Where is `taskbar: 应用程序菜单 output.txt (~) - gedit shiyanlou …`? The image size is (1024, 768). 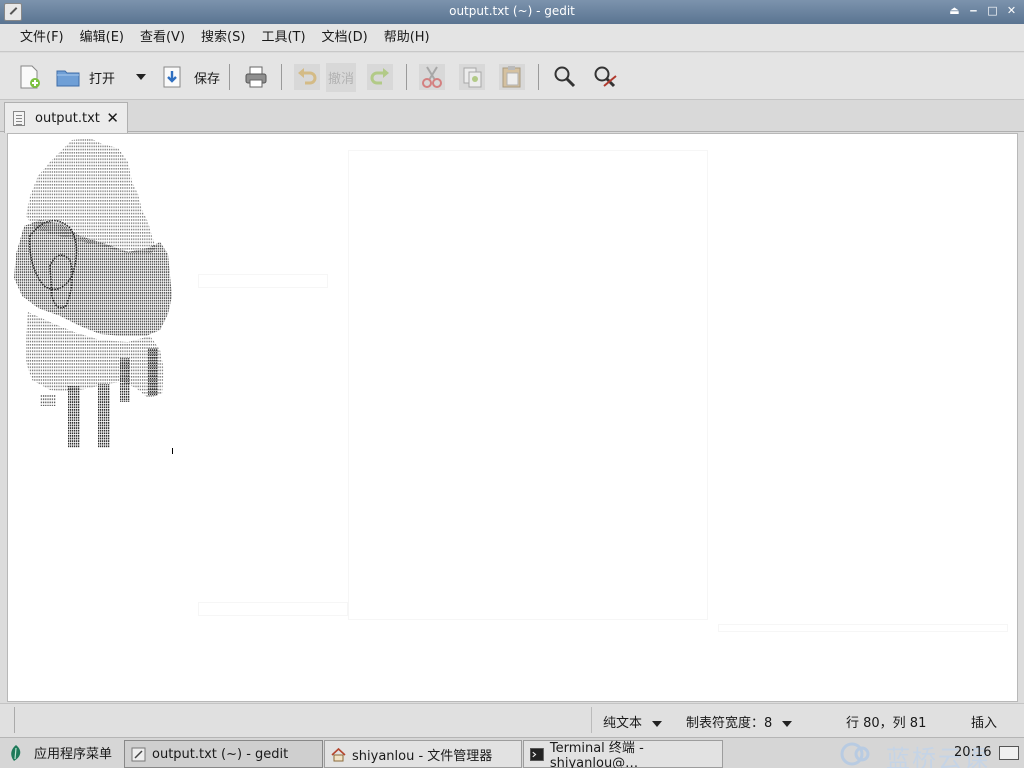
taskbar: 应用程序菜单 output.txt (~) - gedit shiyanlou … is located at coordinates (512, 752).